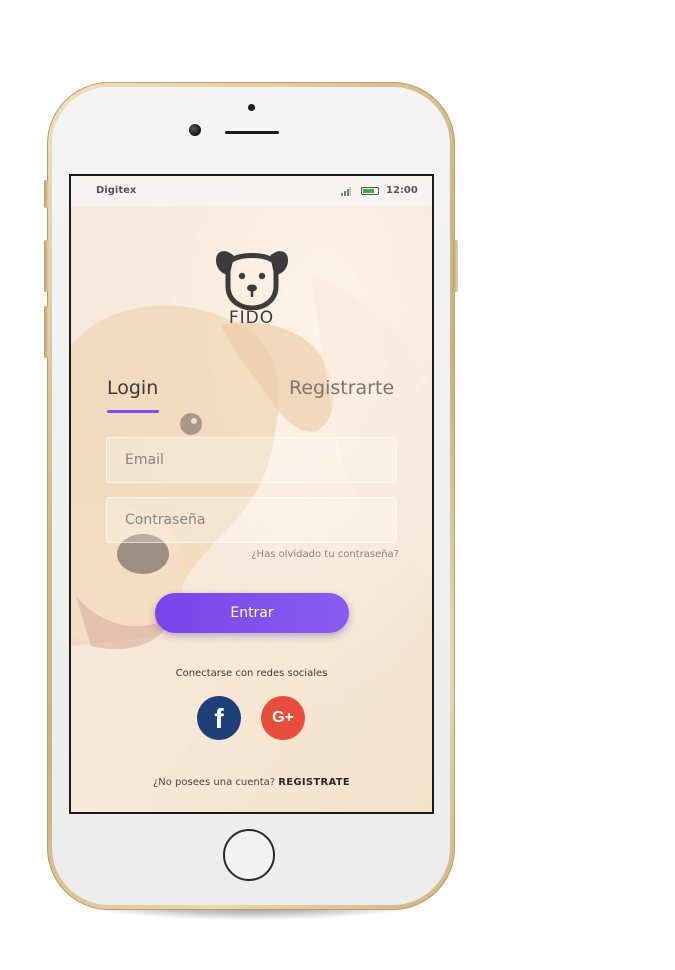  Describe the element at coordinates (219, 718) in the screenshot. I see `facebook-login-button: f` at that location.